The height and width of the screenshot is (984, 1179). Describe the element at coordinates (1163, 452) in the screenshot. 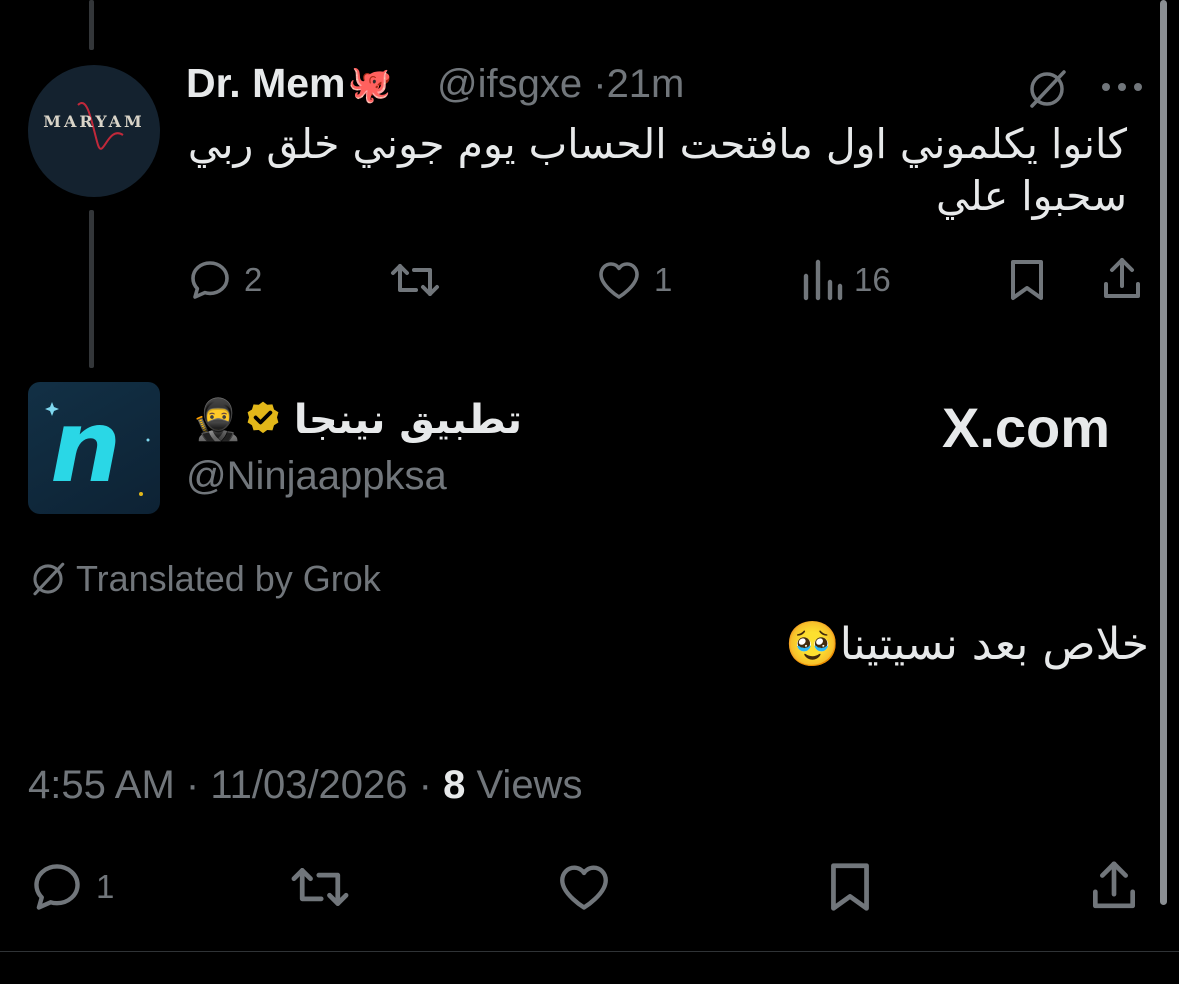

I see `scrollbar` at that location.